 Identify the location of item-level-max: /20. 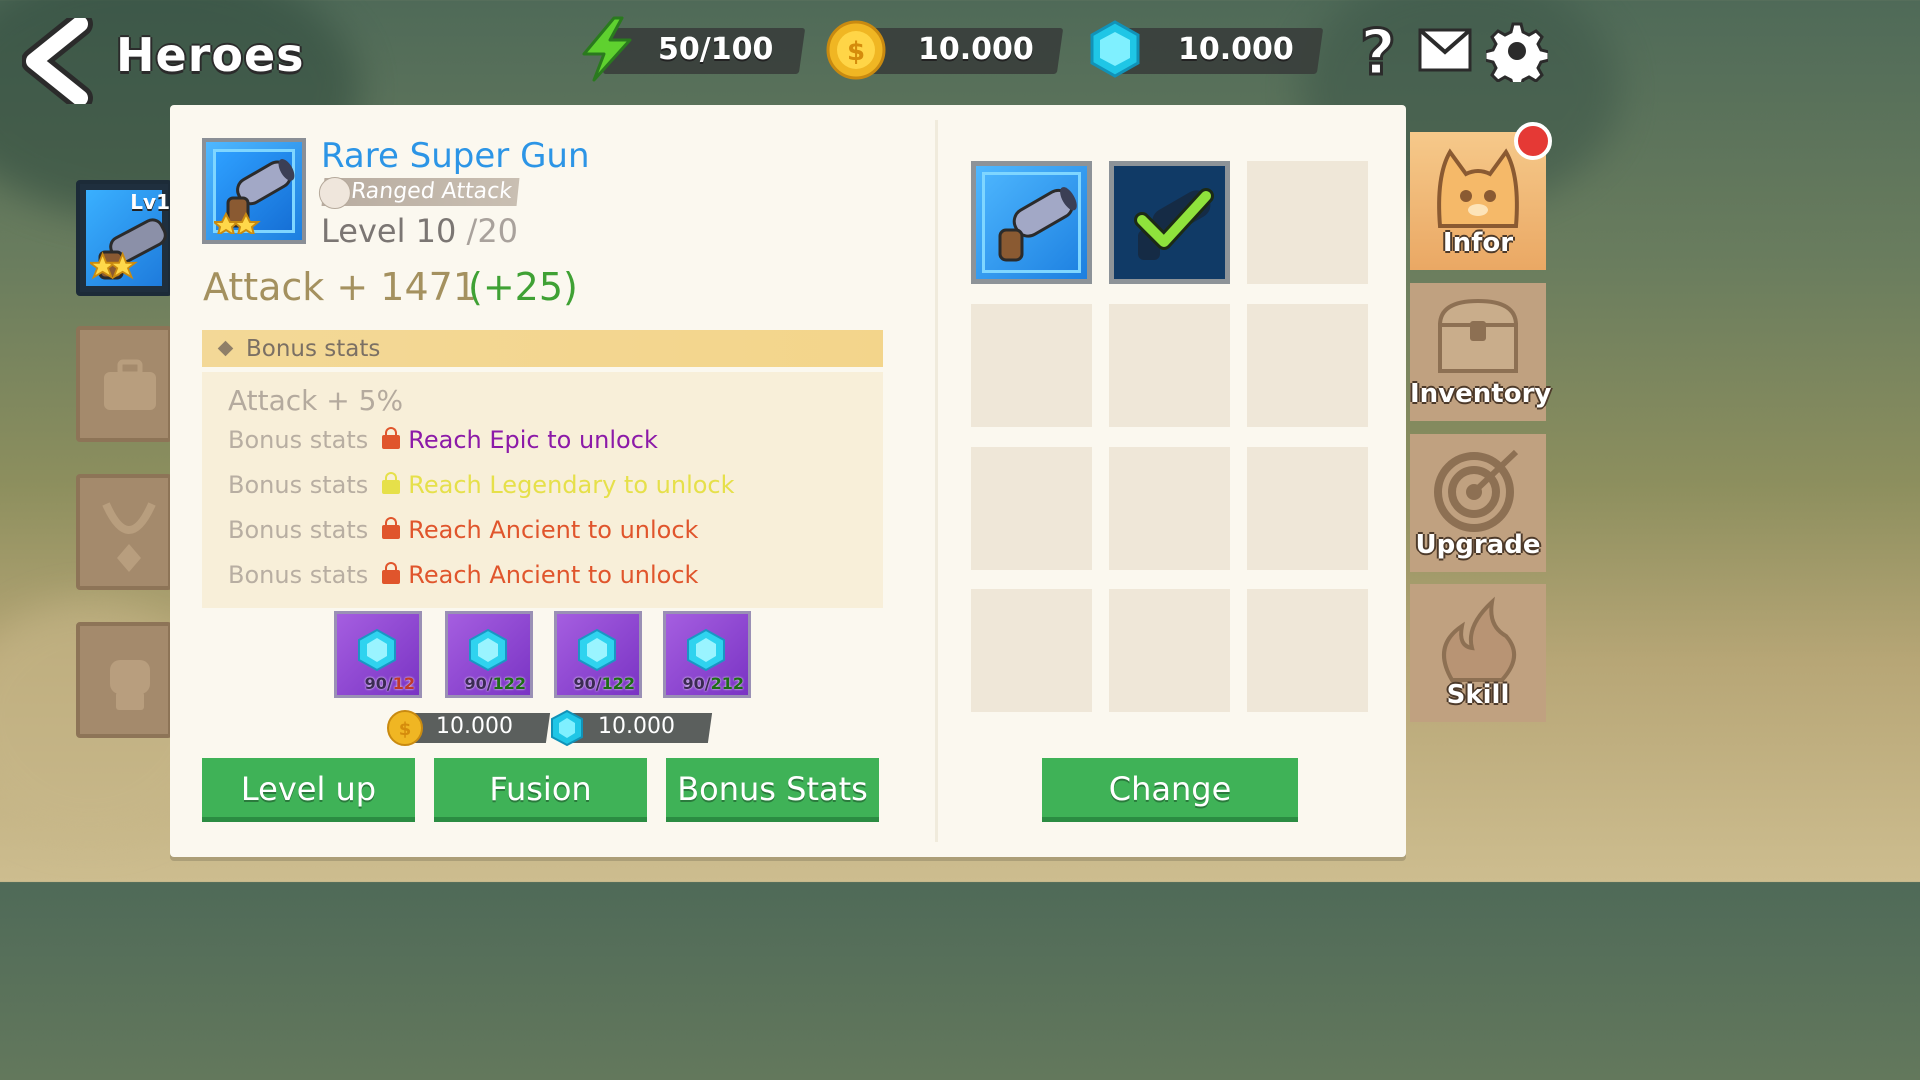
(492, 231).